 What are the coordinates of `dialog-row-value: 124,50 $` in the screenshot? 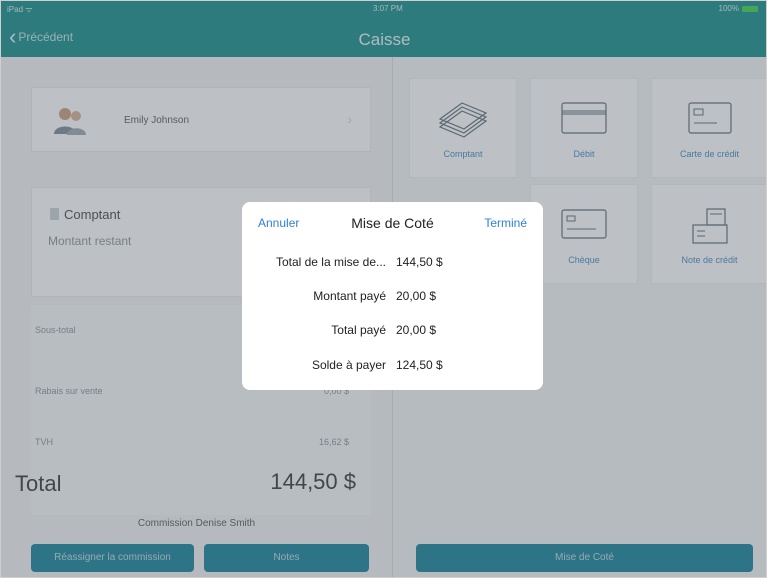 It's located at (419, 365).